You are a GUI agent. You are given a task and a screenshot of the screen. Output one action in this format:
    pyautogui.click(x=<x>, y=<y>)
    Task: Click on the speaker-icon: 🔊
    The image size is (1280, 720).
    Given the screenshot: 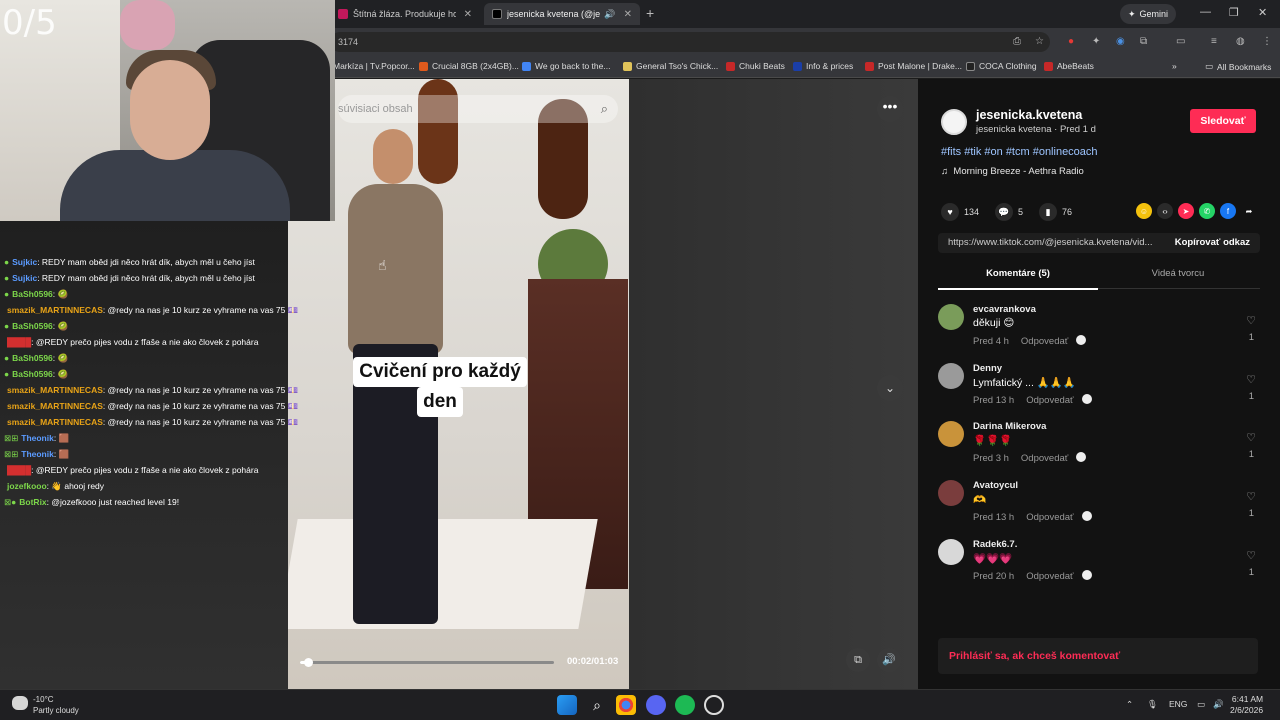 What is the action you would take?
    pyautogui.click(x=609, y=14)
    